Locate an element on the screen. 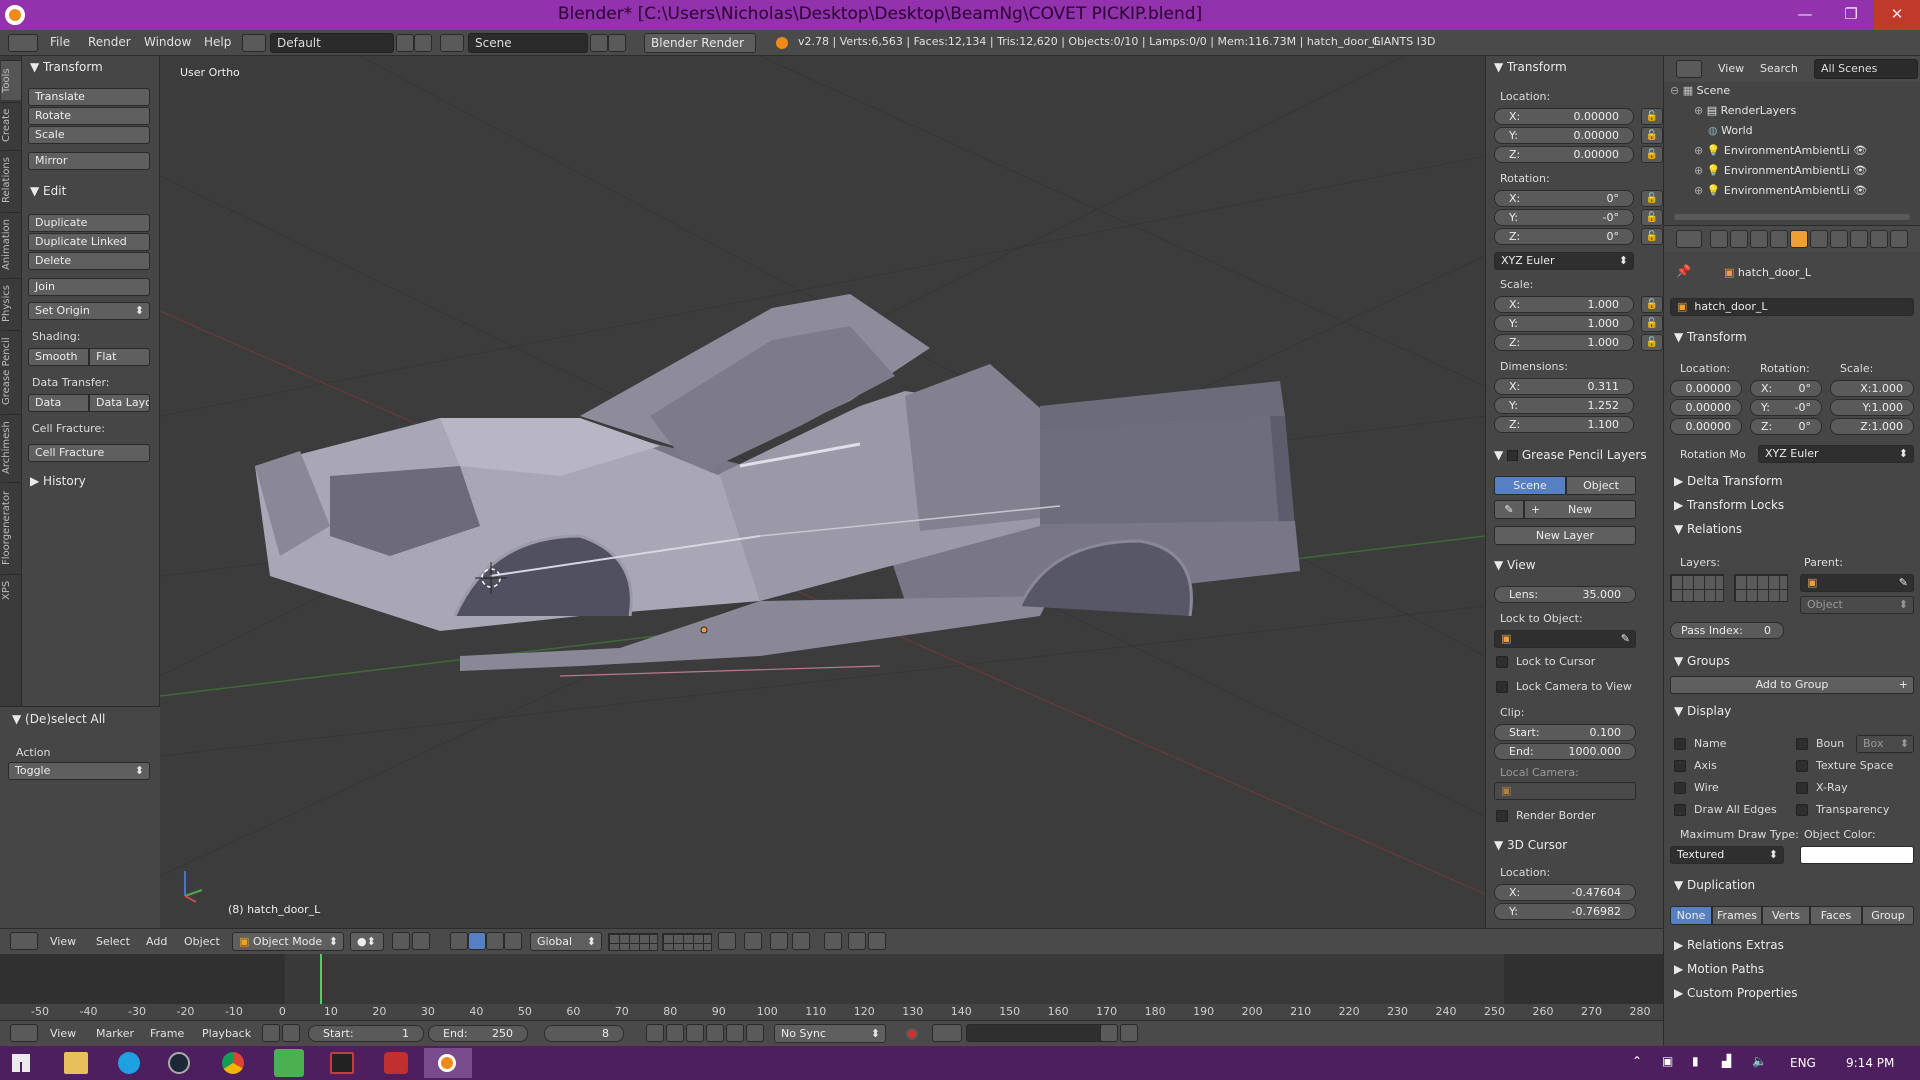  menu-window: Window is located at coordinates (167, 42).